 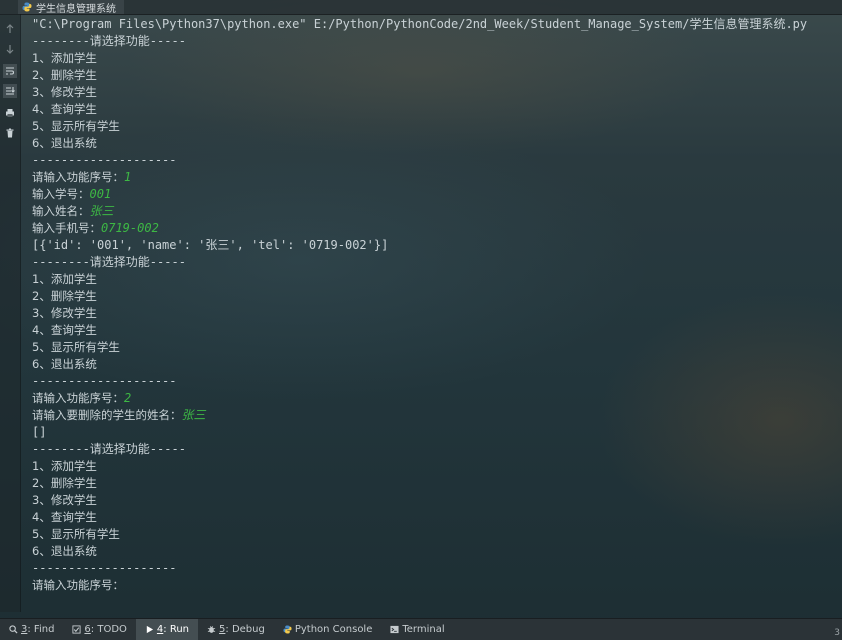 I want to click on tool-button-label: 5: Debug, so click(x=242, y=629).